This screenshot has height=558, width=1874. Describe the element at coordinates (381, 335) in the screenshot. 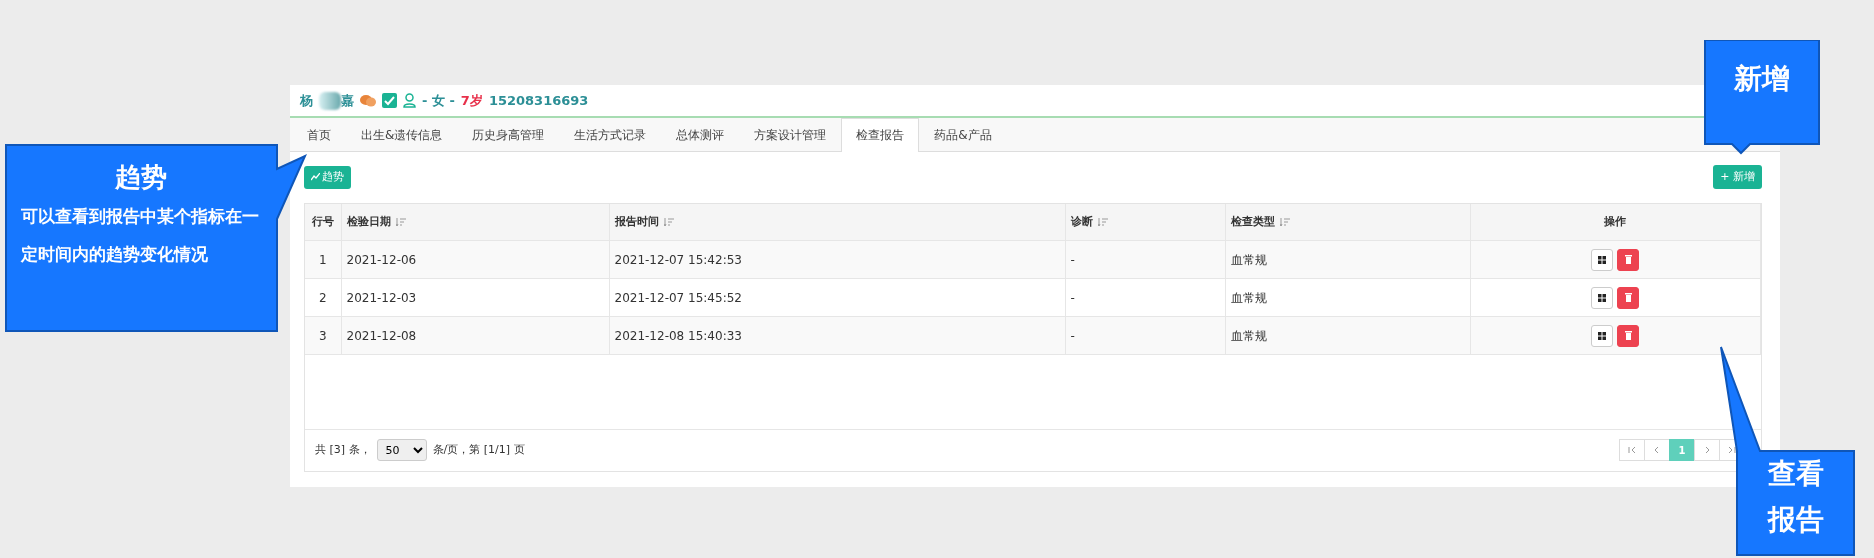

I see `table-cell: 2021-12-08` at that location.